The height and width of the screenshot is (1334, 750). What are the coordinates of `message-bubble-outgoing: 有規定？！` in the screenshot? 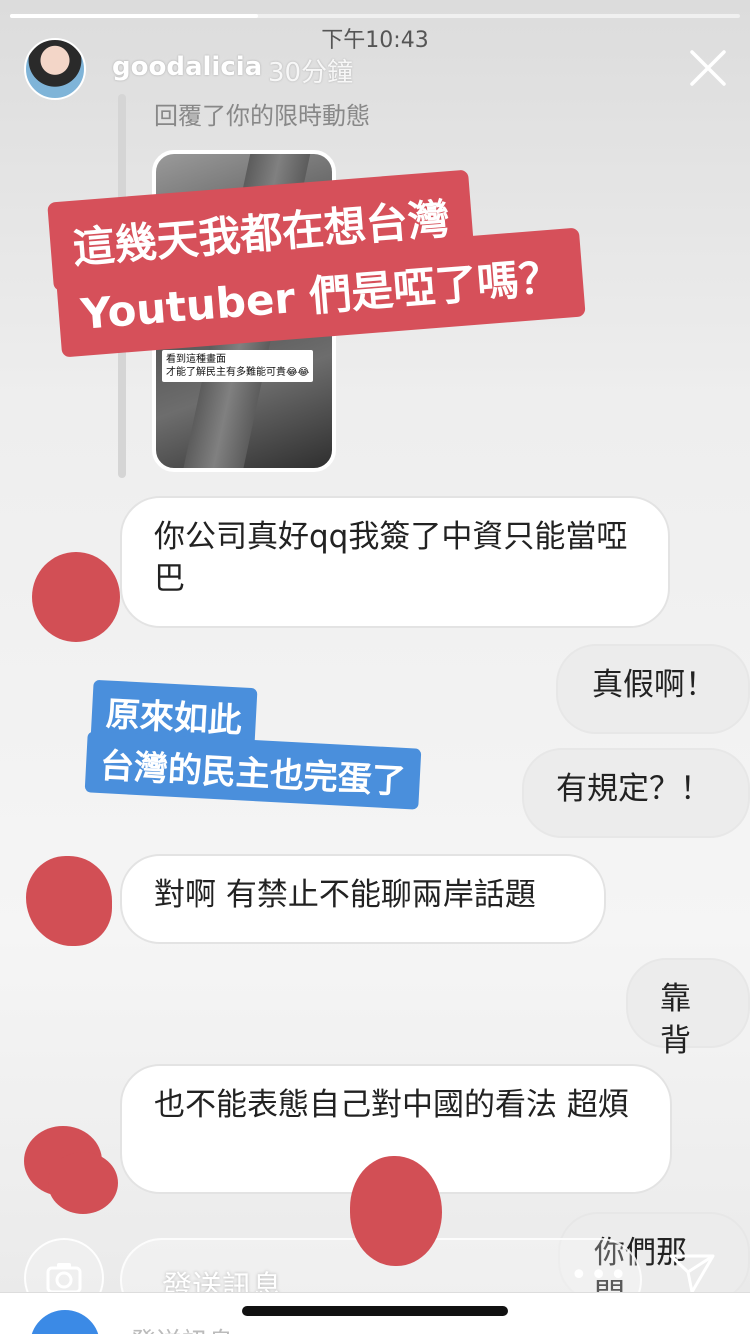 It's located at (636, 793).